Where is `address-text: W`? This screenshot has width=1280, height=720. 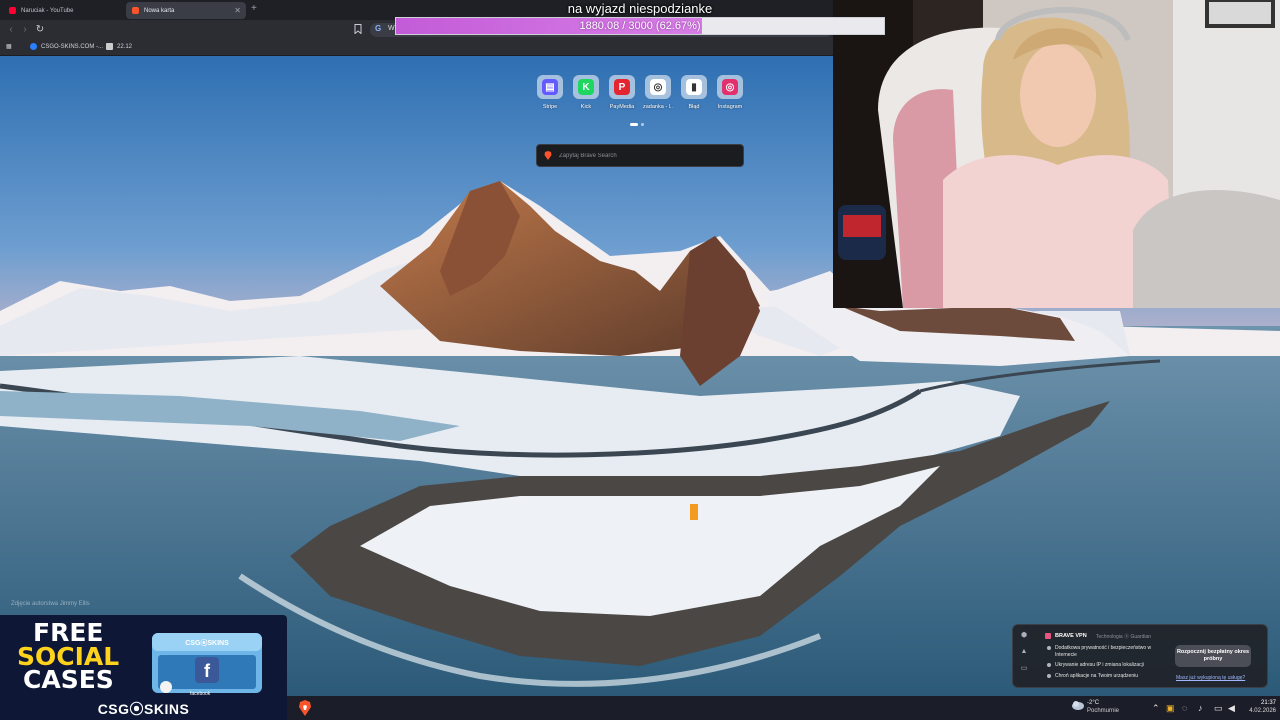
address-text: W is located at coordinates (391, 28).